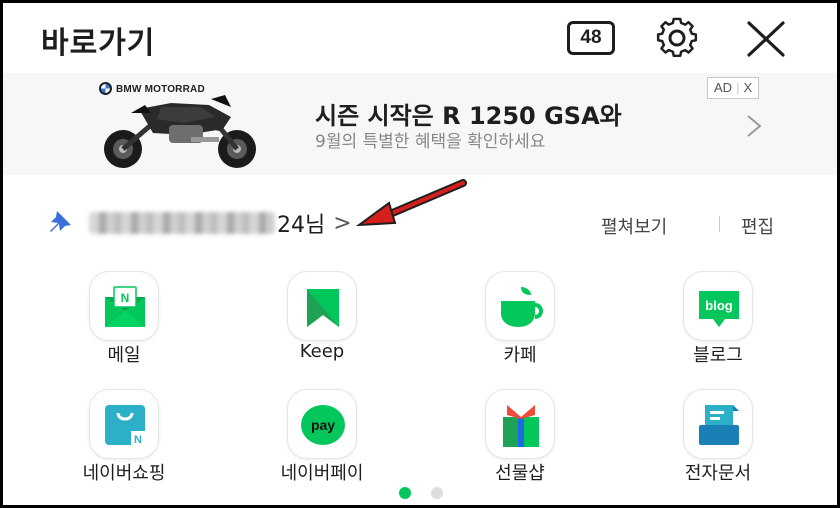 The width and height of the screenshot is (840, 508). Describe the element at coordinates (420, 38) in the screenshot. I see `header: 바로가기 48` at that location.